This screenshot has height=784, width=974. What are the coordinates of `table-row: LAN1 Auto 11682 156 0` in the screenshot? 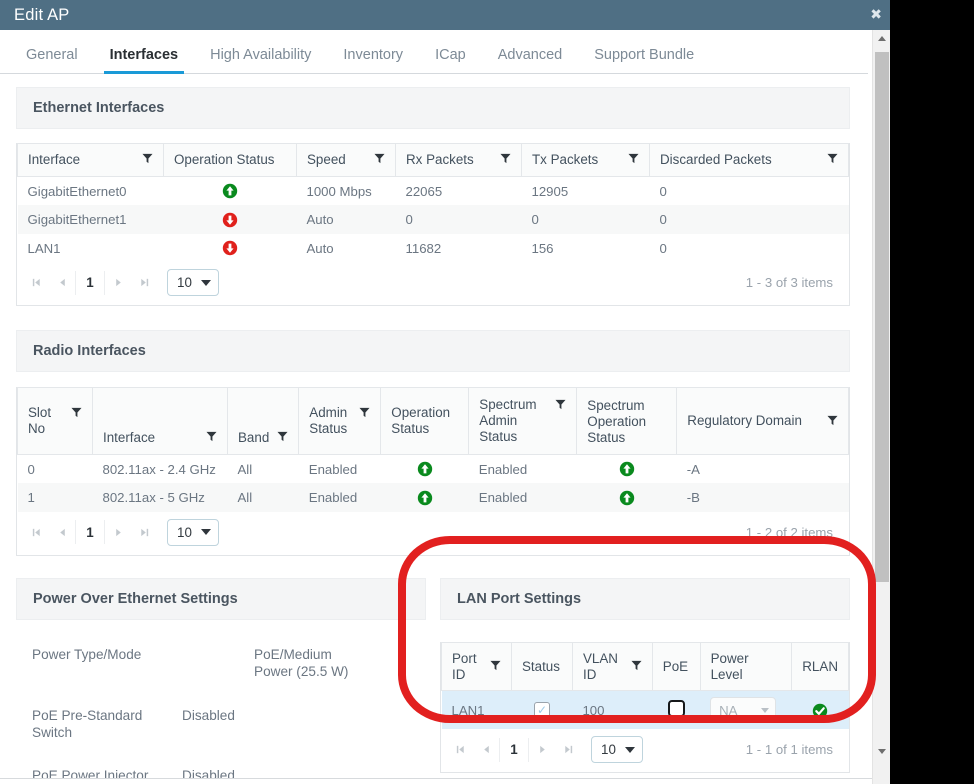 It's located at (433, 248).